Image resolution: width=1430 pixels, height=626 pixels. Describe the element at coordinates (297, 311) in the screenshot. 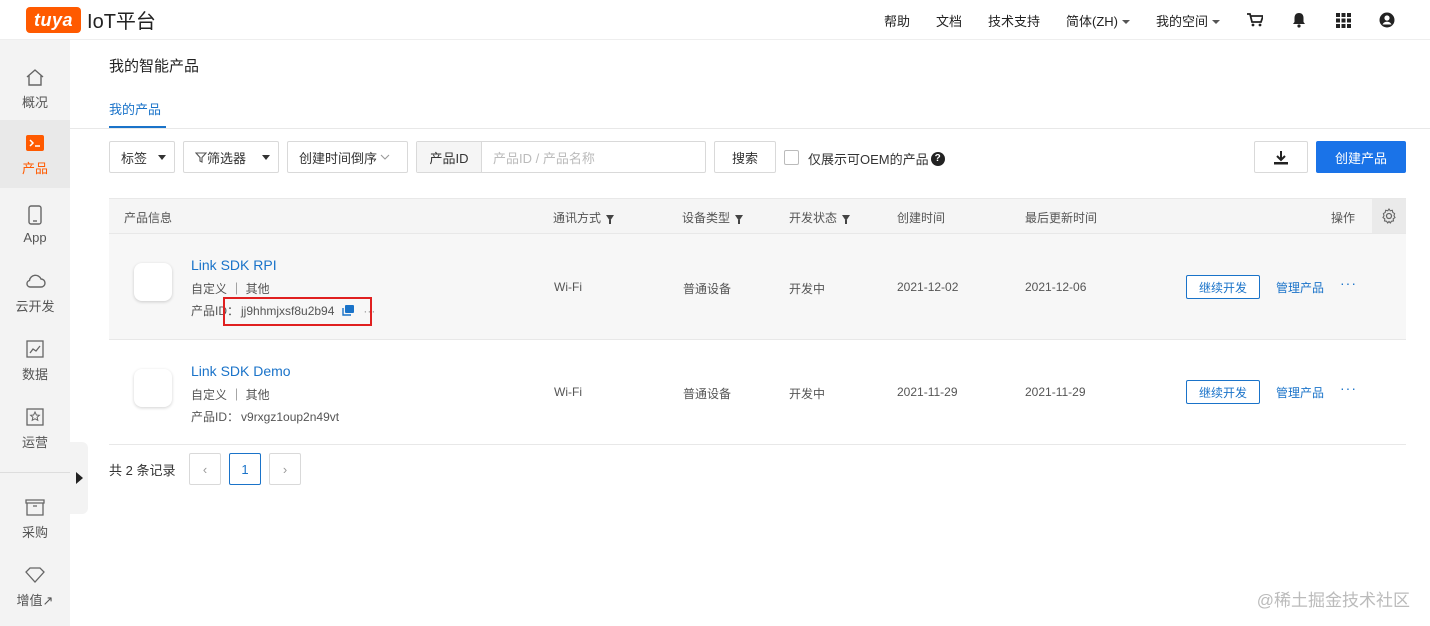

I see `annotation-highlight-box` at that location.